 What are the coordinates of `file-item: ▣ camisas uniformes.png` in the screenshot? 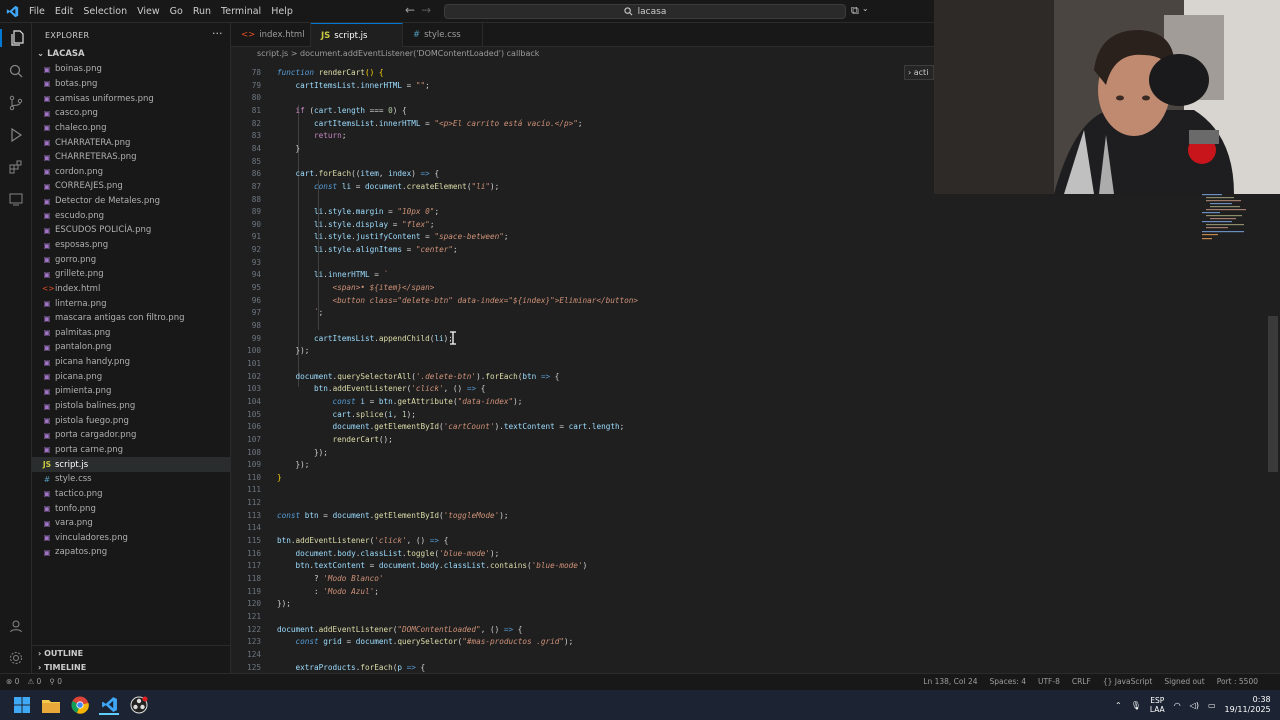 It's located at (131, 98).